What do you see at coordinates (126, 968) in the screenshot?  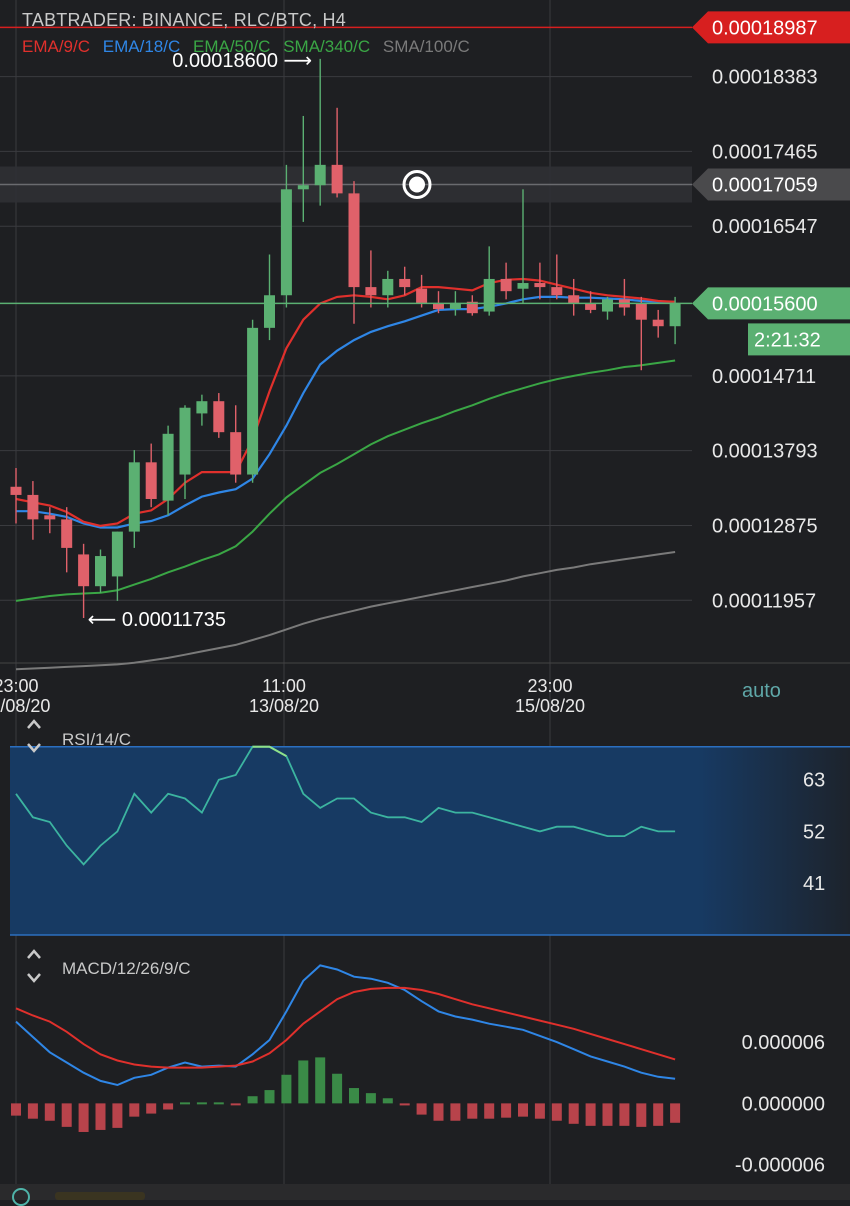 I see `macd-label: MACD/12/26/9/C` at bounding box center [126, 968].